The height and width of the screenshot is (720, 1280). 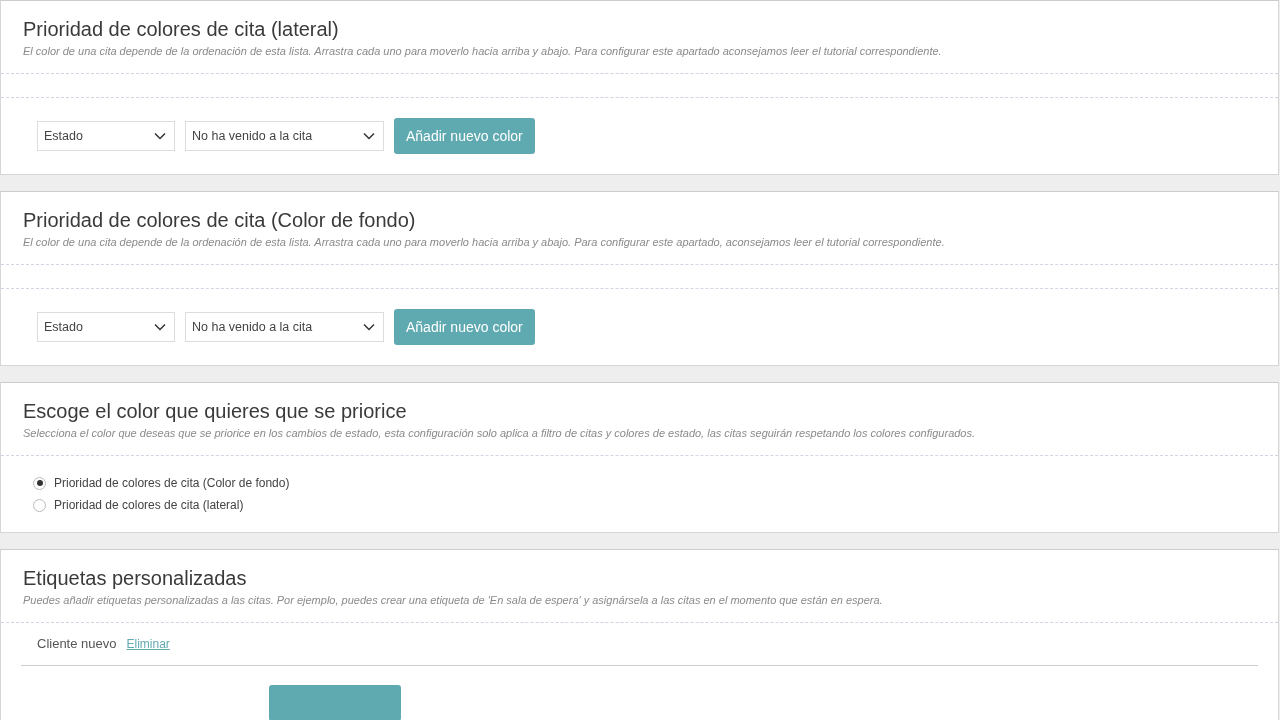 I want to click on section-title: Prioridad de colores de cita (Color de fondo), so click(x=220, y=220).